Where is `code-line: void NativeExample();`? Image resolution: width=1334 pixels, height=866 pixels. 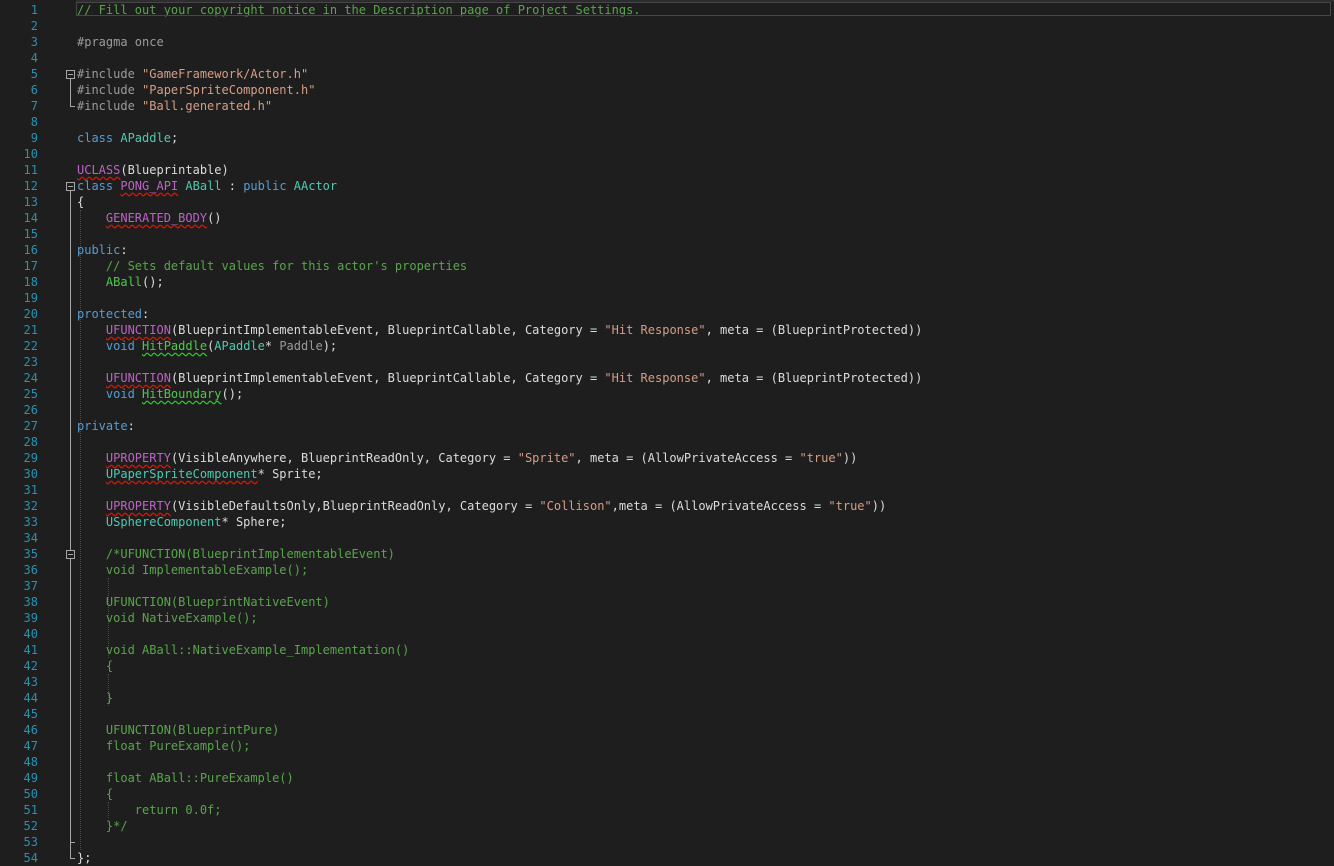 code-line: void NativeExample(); is located at coordinates (167, 618).